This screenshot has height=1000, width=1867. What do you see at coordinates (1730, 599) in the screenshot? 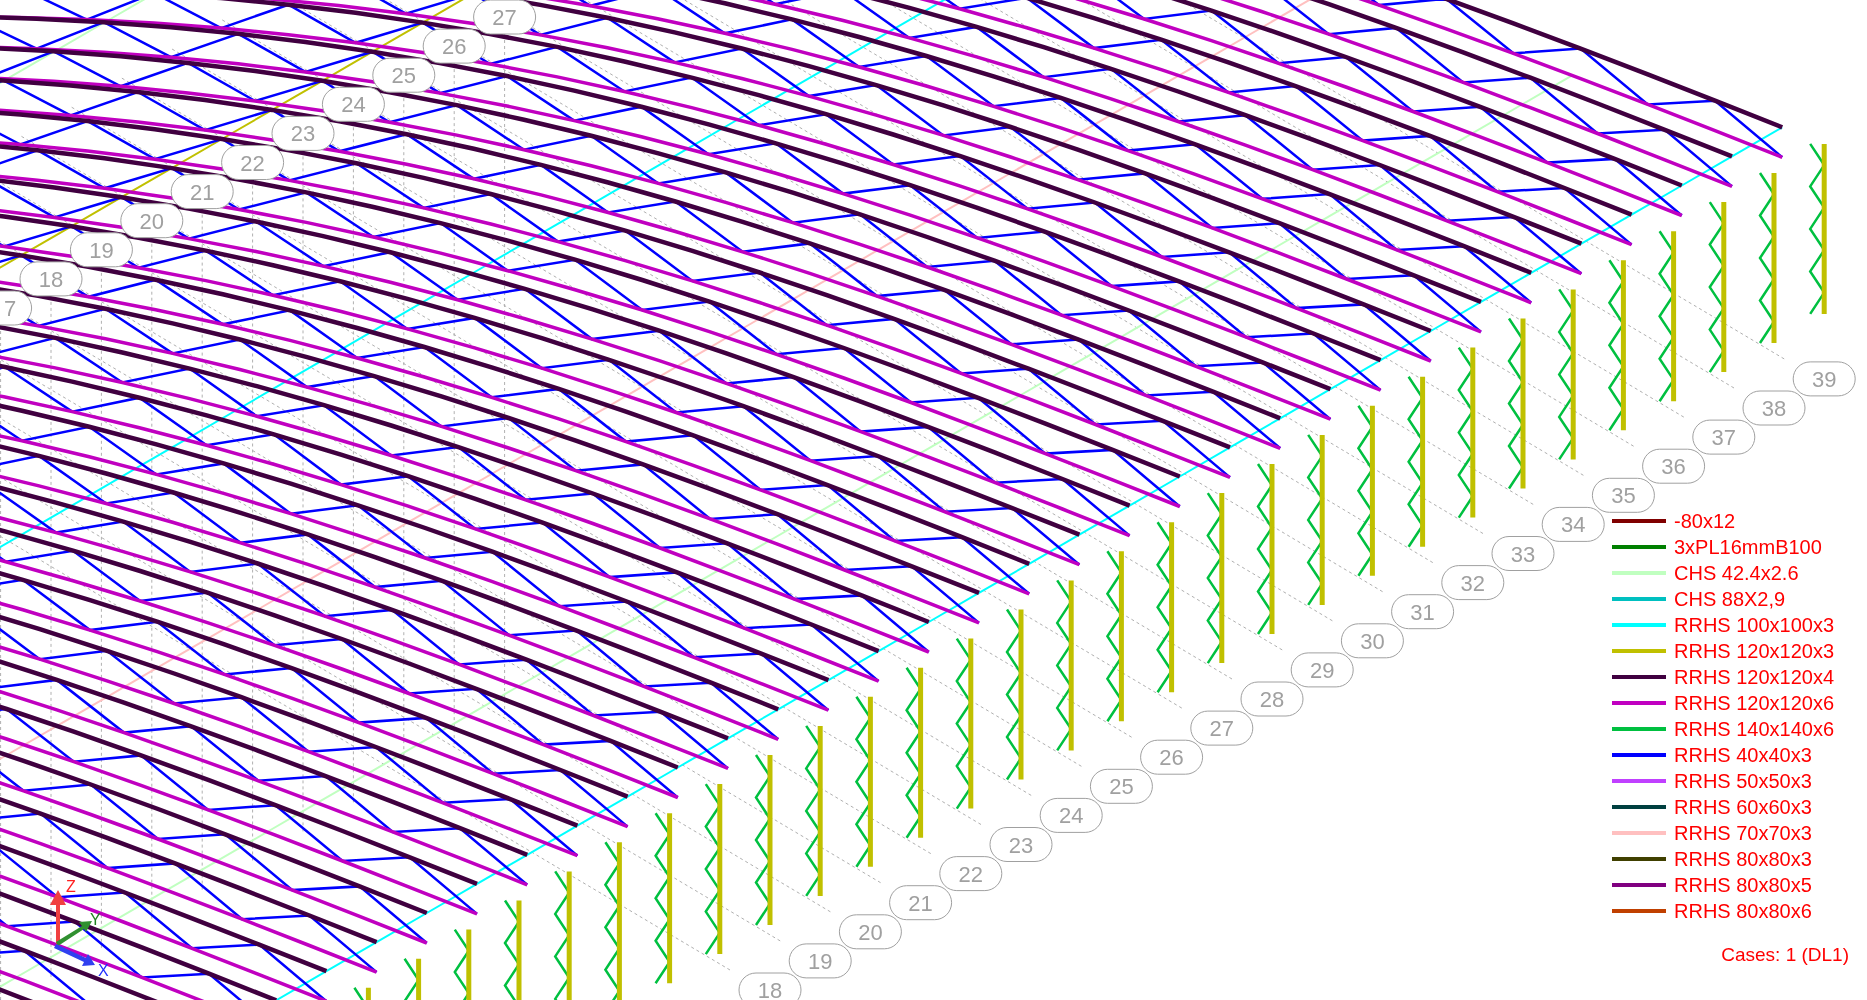
I see `legend-label: CHS 88X2,9` at bounding box center [1730, 599].